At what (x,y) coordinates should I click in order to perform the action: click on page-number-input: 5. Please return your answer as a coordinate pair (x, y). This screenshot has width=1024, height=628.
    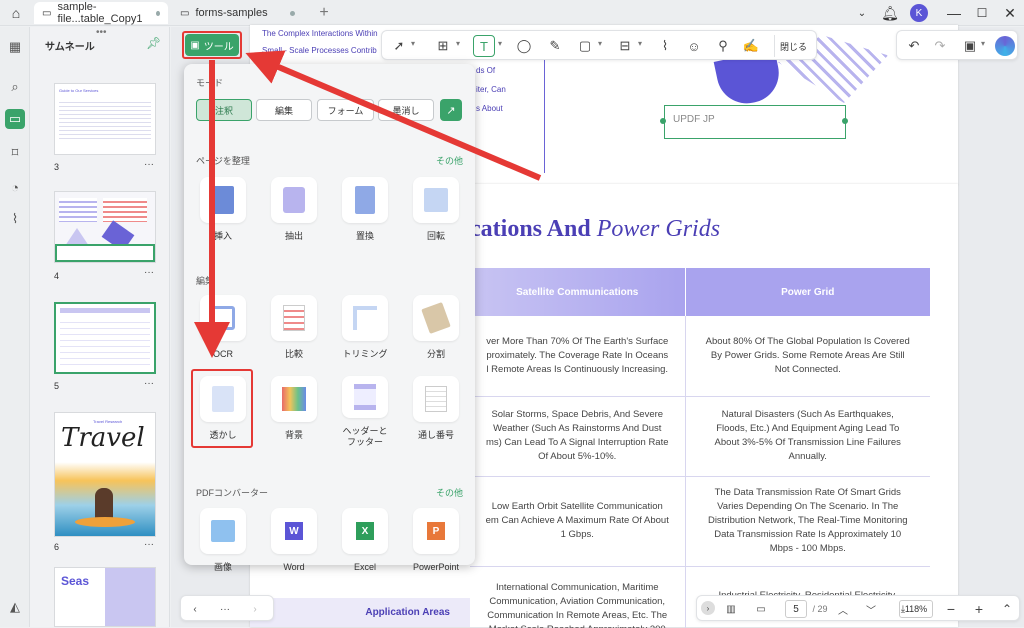
    Looking at the image, I should click on (796, 609).